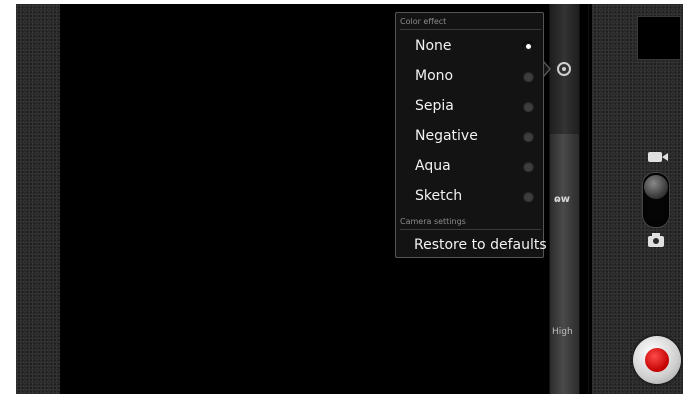 The image size is (683, 394). I want to click on option-sepia: Sepia, so click(469, 106).